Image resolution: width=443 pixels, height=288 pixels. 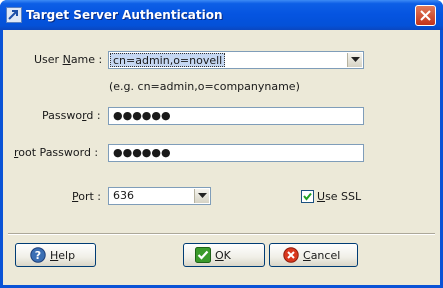 I want to click on port-value: 636, so click(x=123, y=195).